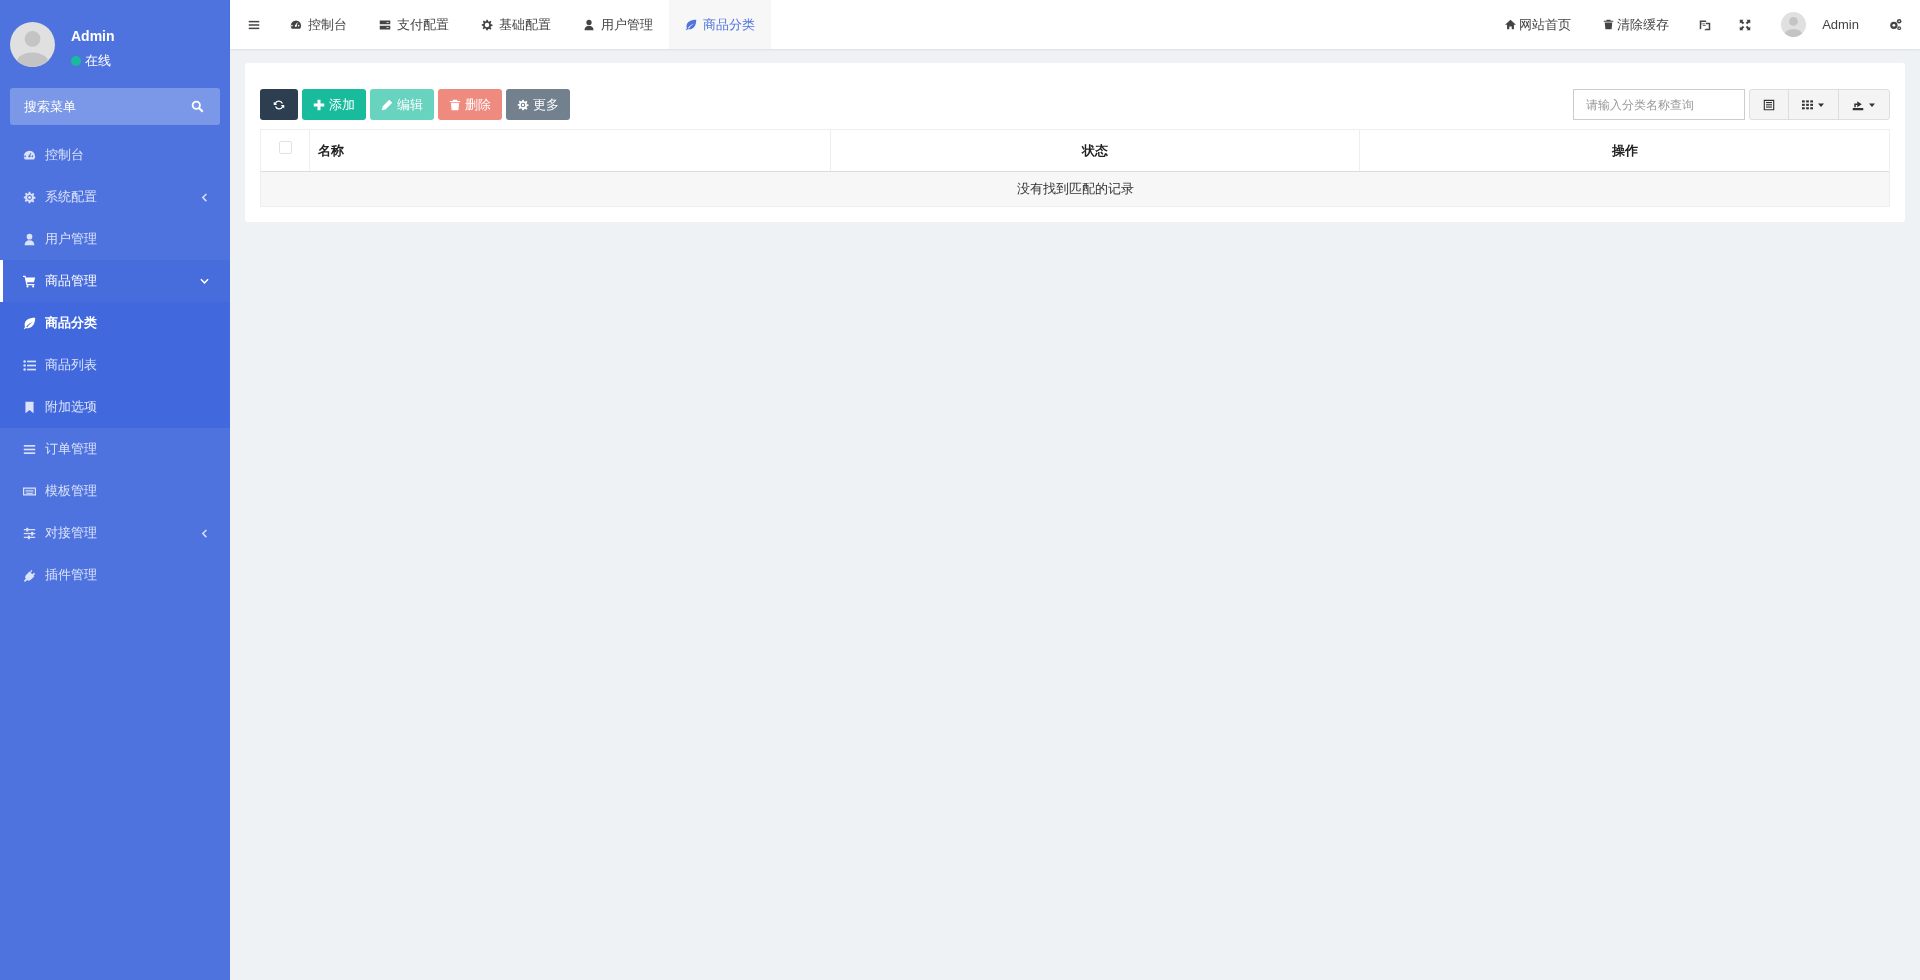 This screenshot has width=1920, height=980. What do you see at coordinates (1511, 24) in the screenshot?
I see `home-icon` at bounding box center [1511, 24].